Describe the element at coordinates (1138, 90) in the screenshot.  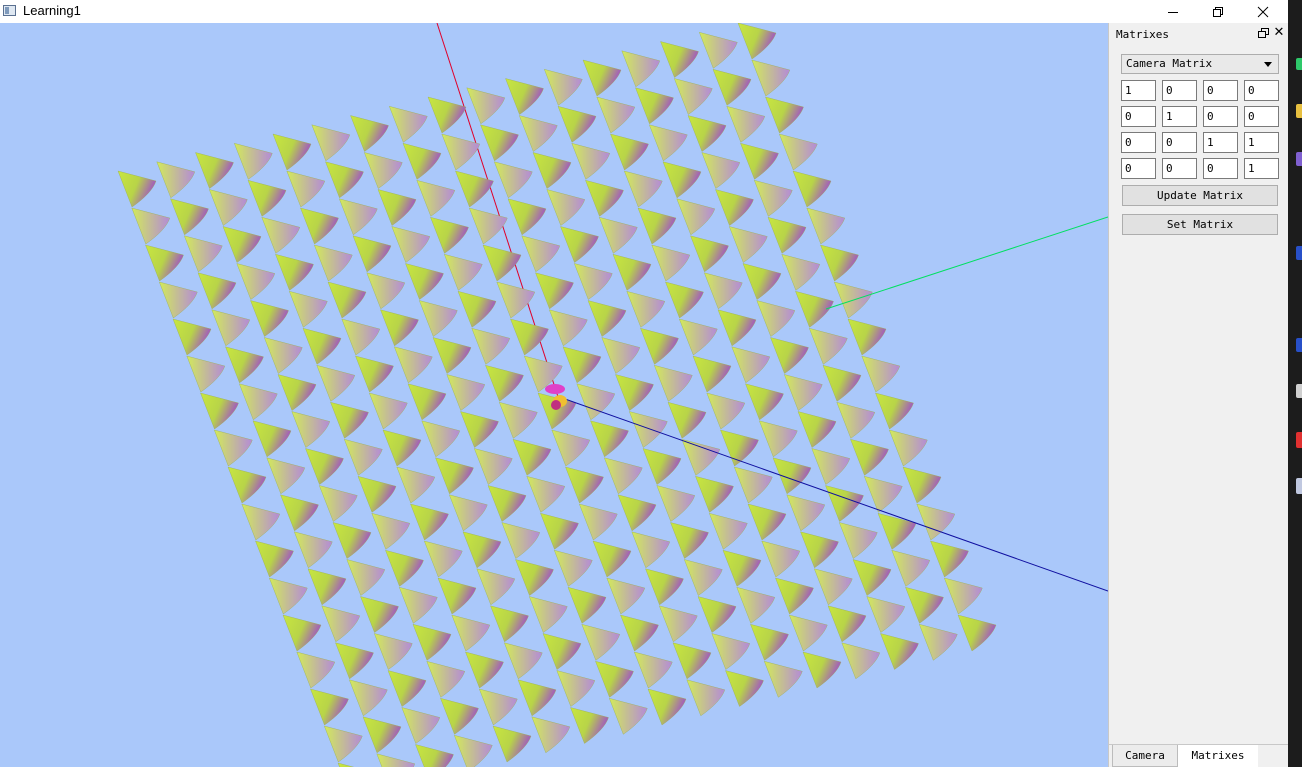
I see `matrix-cell-r0c0: 1` at that location.